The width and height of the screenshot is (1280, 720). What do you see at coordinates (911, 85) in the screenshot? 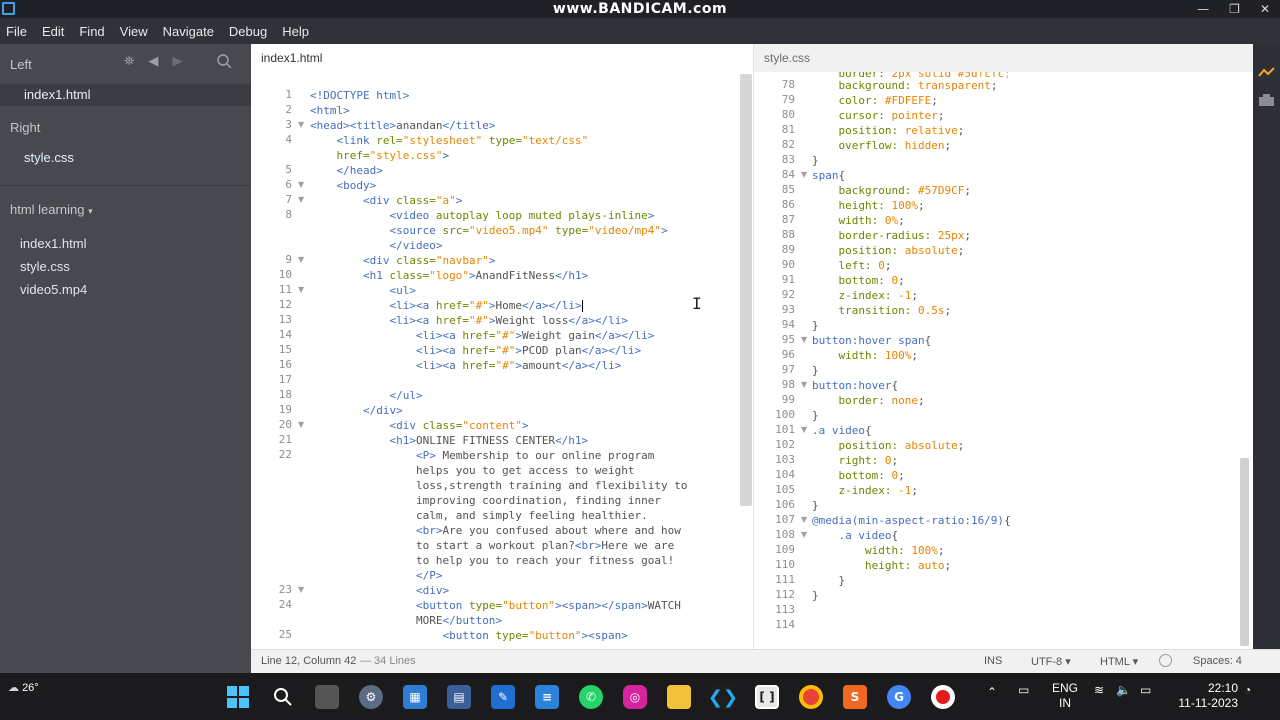
I see `code-line: background: transparent;` at bounding box center [911, 85].